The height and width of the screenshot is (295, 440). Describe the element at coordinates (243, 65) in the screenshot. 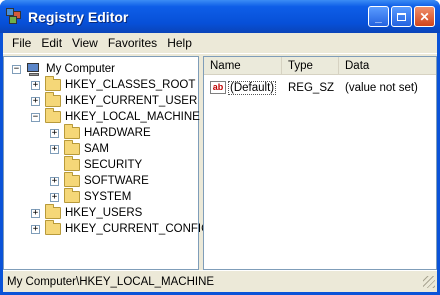

I see `column-header-name: Name` at that location.